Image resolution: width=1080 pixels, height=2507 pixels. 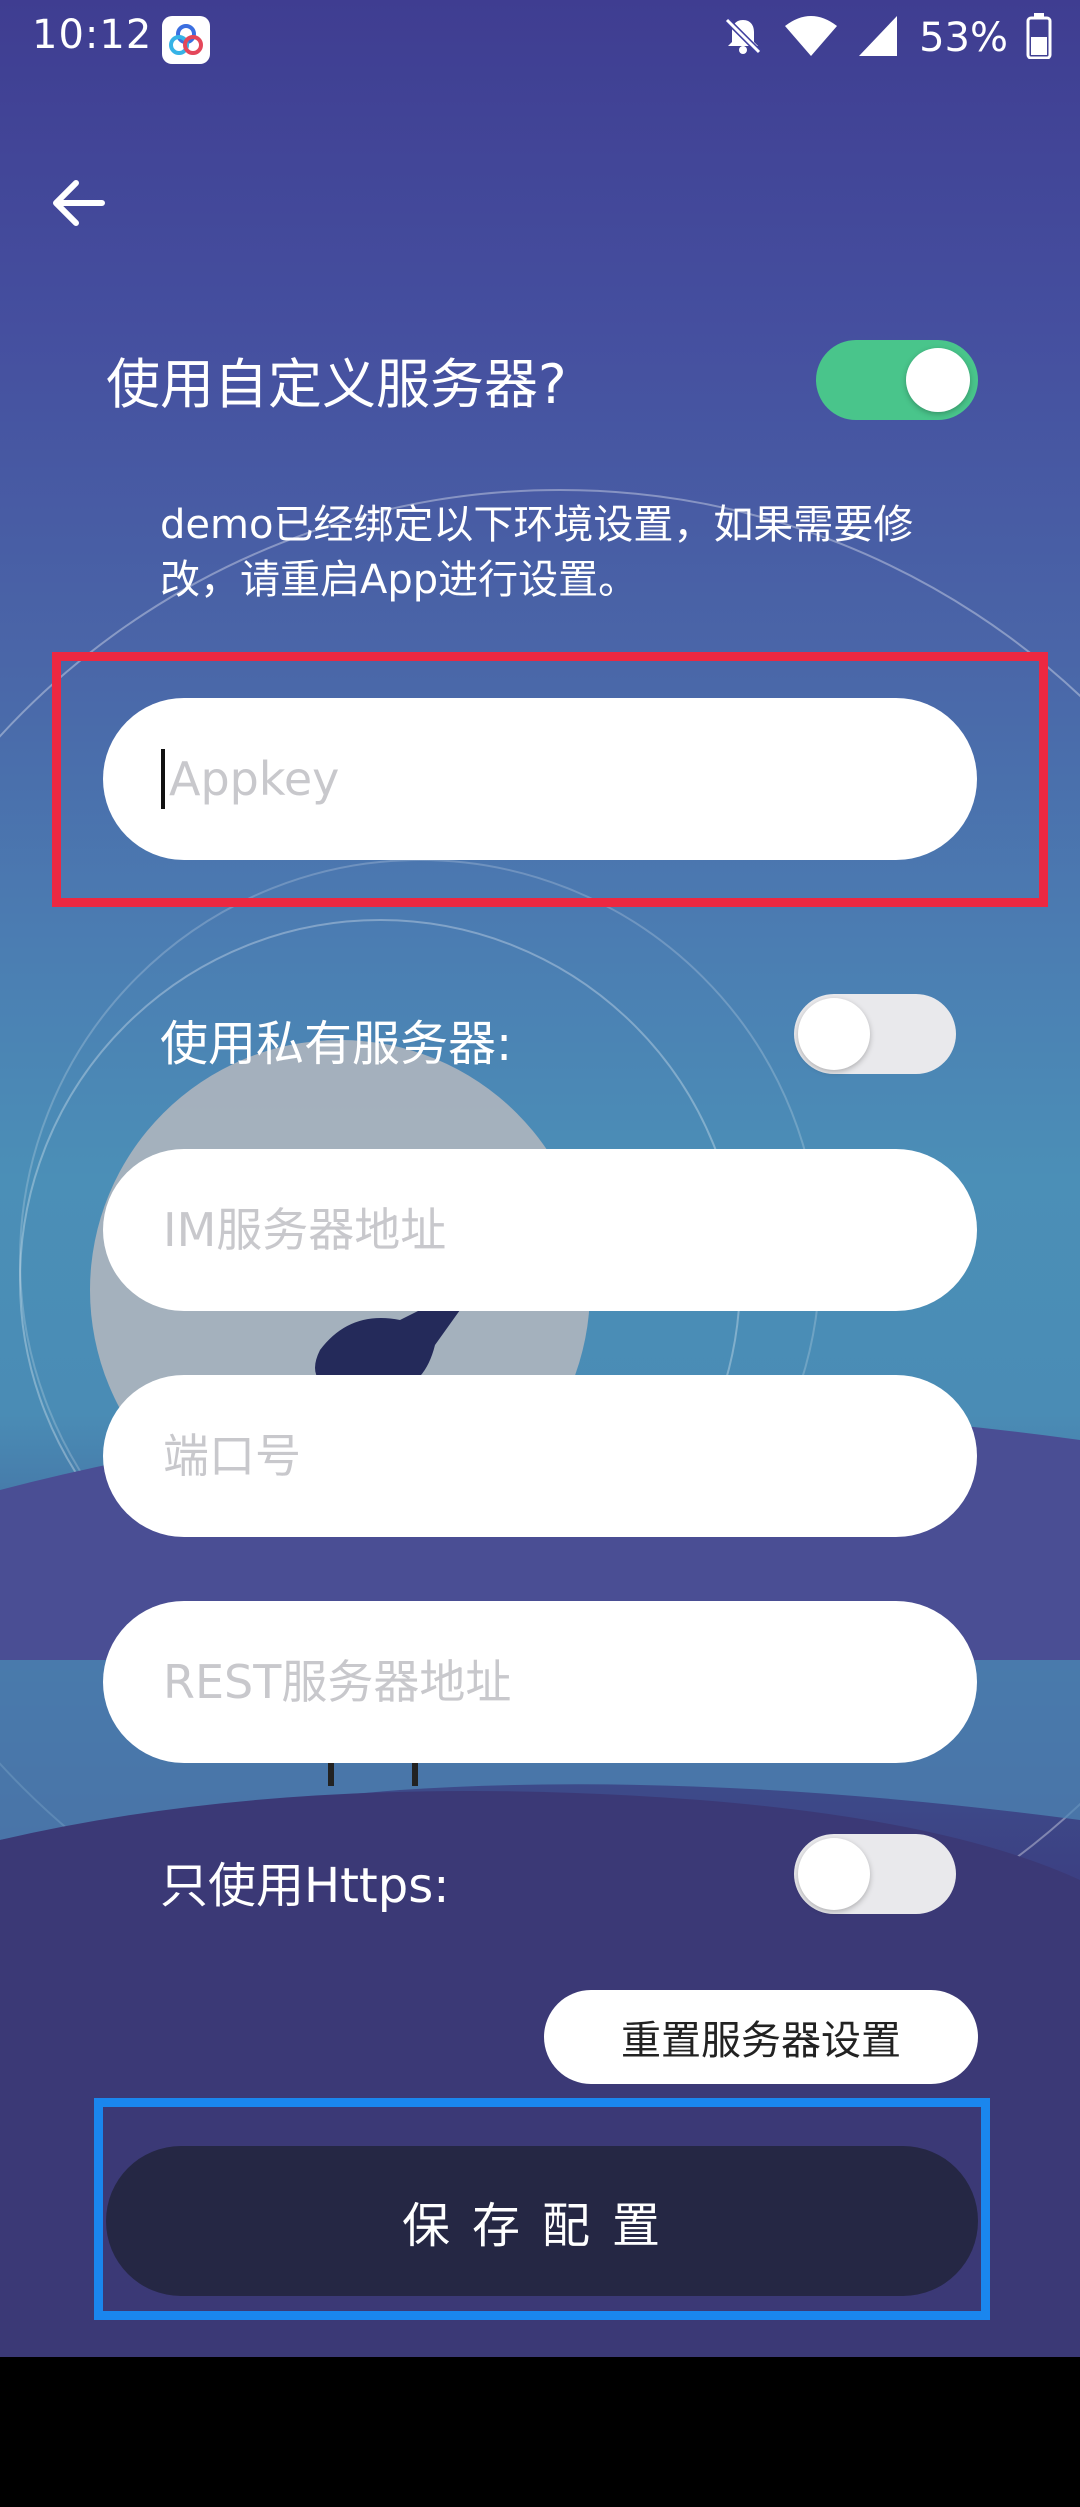 What do you see at coordinates (305, 1886) in the screenshot?
I see `https-only-label: 只使用Https:` at bounding box center [305, 1886].